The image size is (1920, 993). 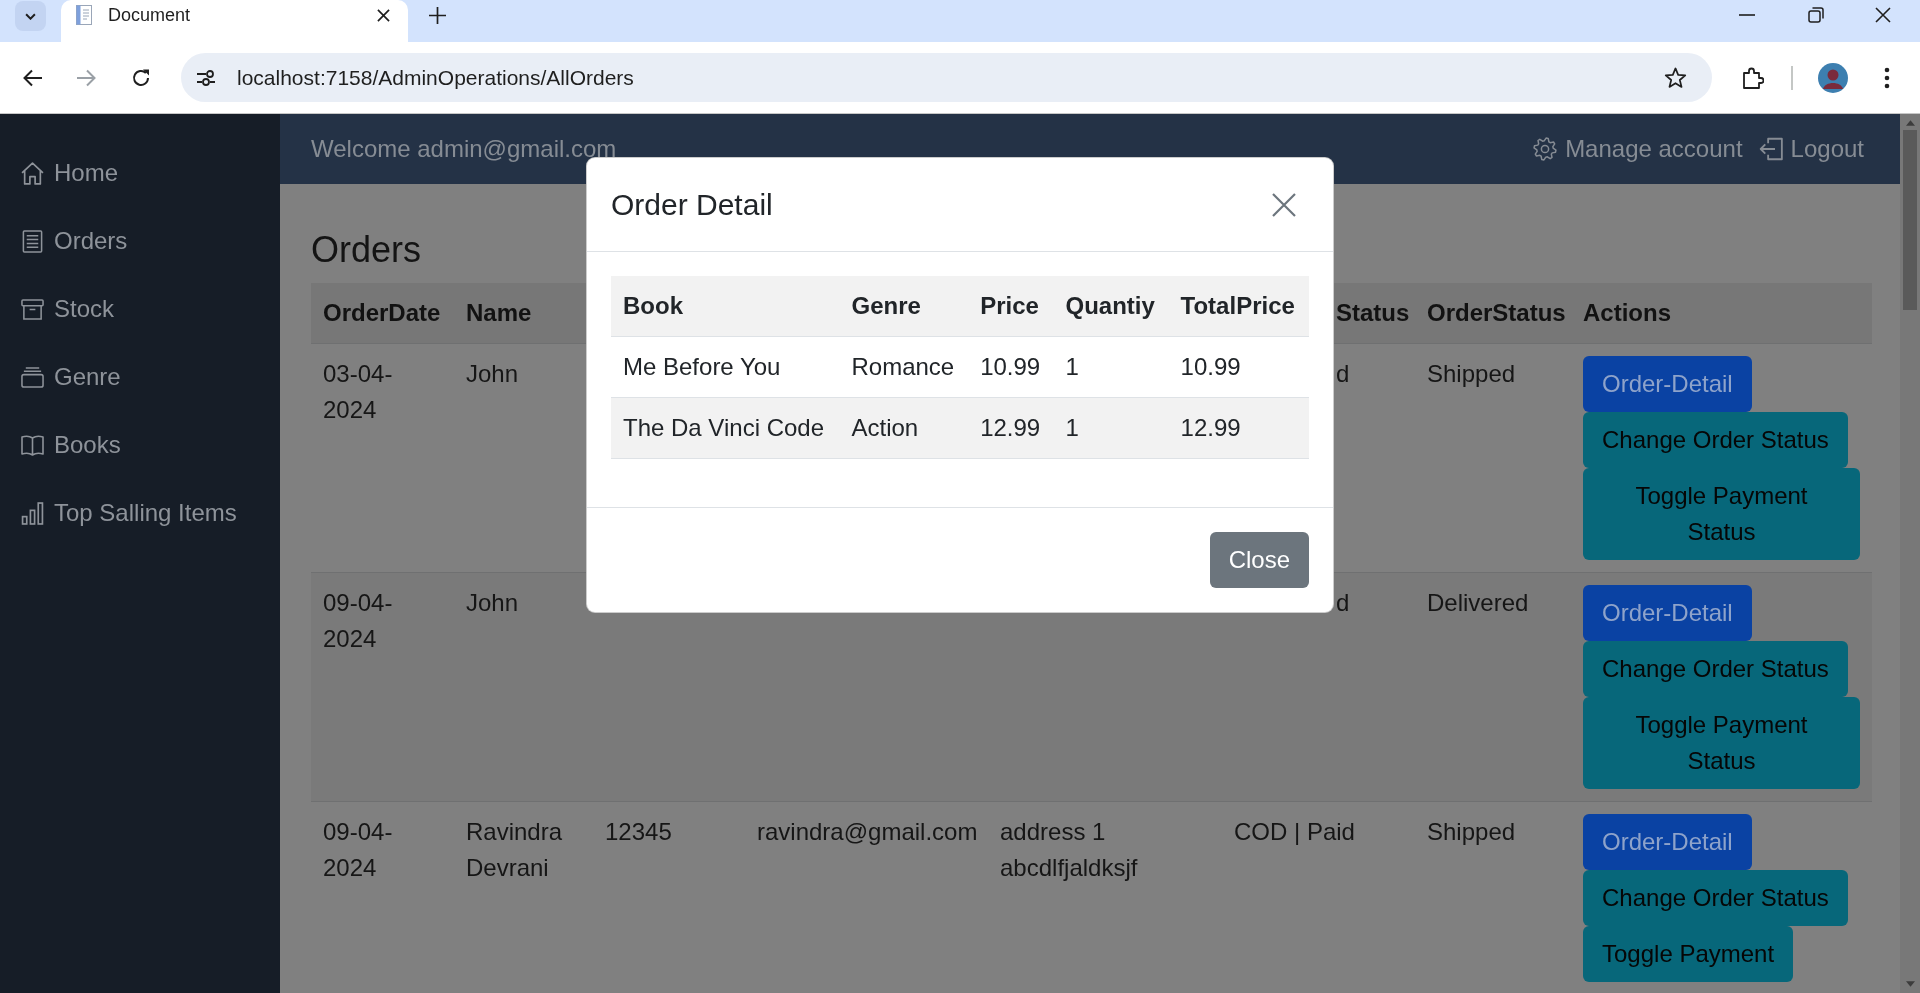 What do you see at coordinates (33, 77) in the screenshot?
I see `arrow-left-icon` at bounding box center [33, 77].